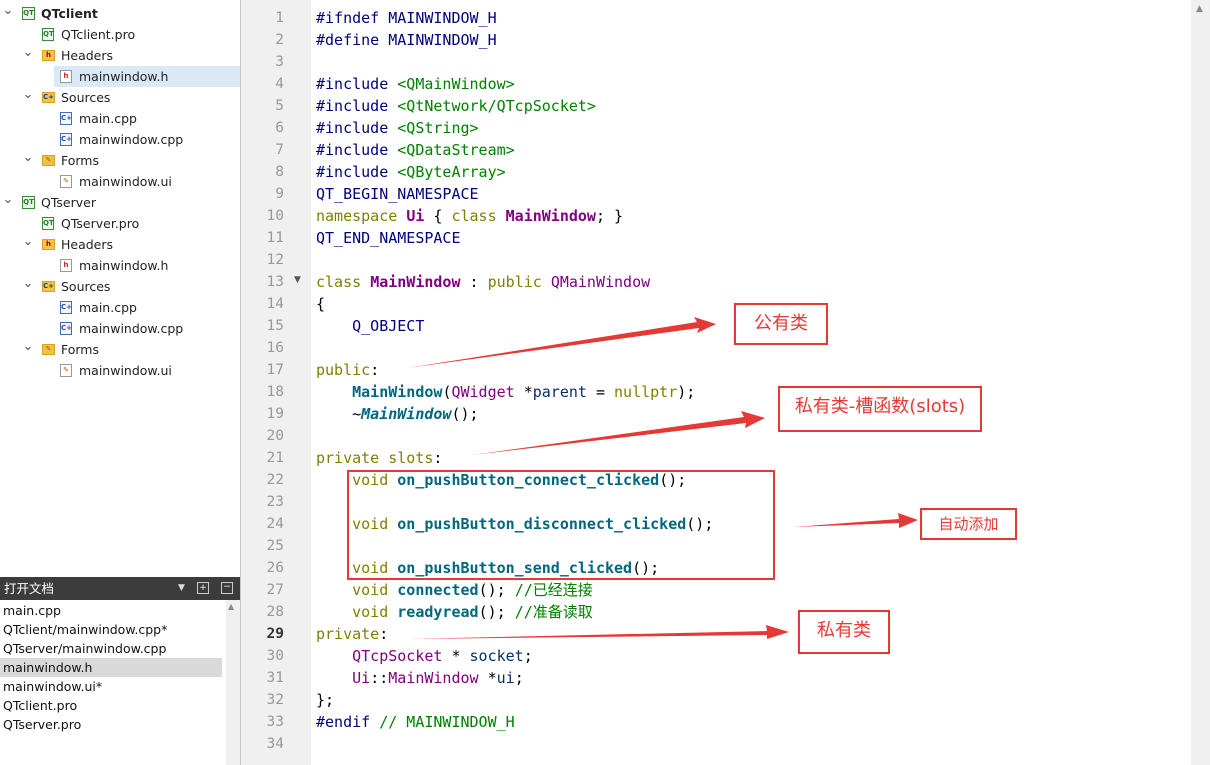  I want to click on folder-icon: ✎, so click(48, 160).